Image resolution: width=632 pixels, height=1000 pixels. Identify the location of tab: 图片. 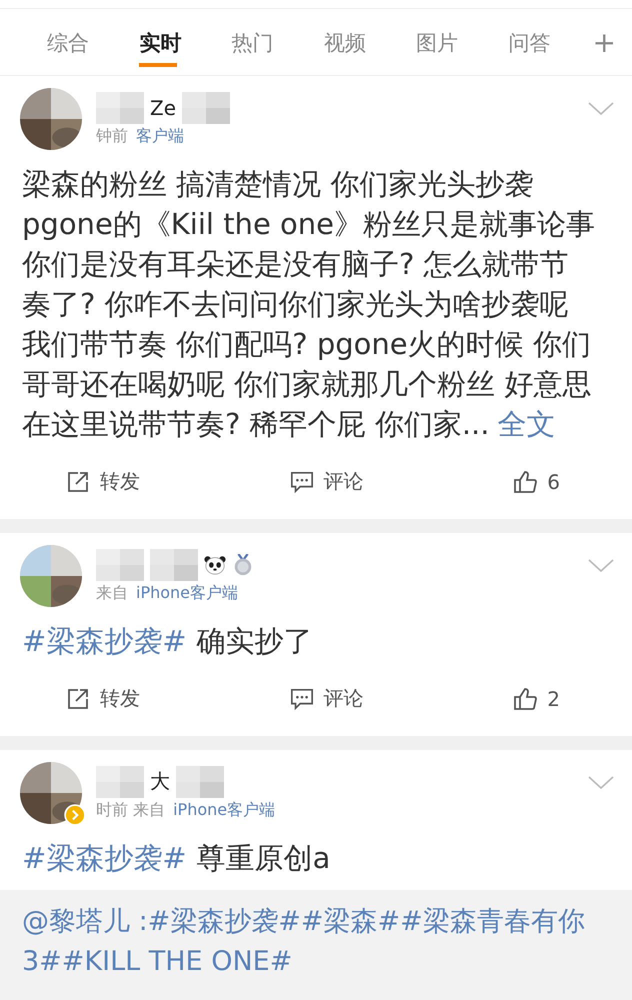
(450, 42).